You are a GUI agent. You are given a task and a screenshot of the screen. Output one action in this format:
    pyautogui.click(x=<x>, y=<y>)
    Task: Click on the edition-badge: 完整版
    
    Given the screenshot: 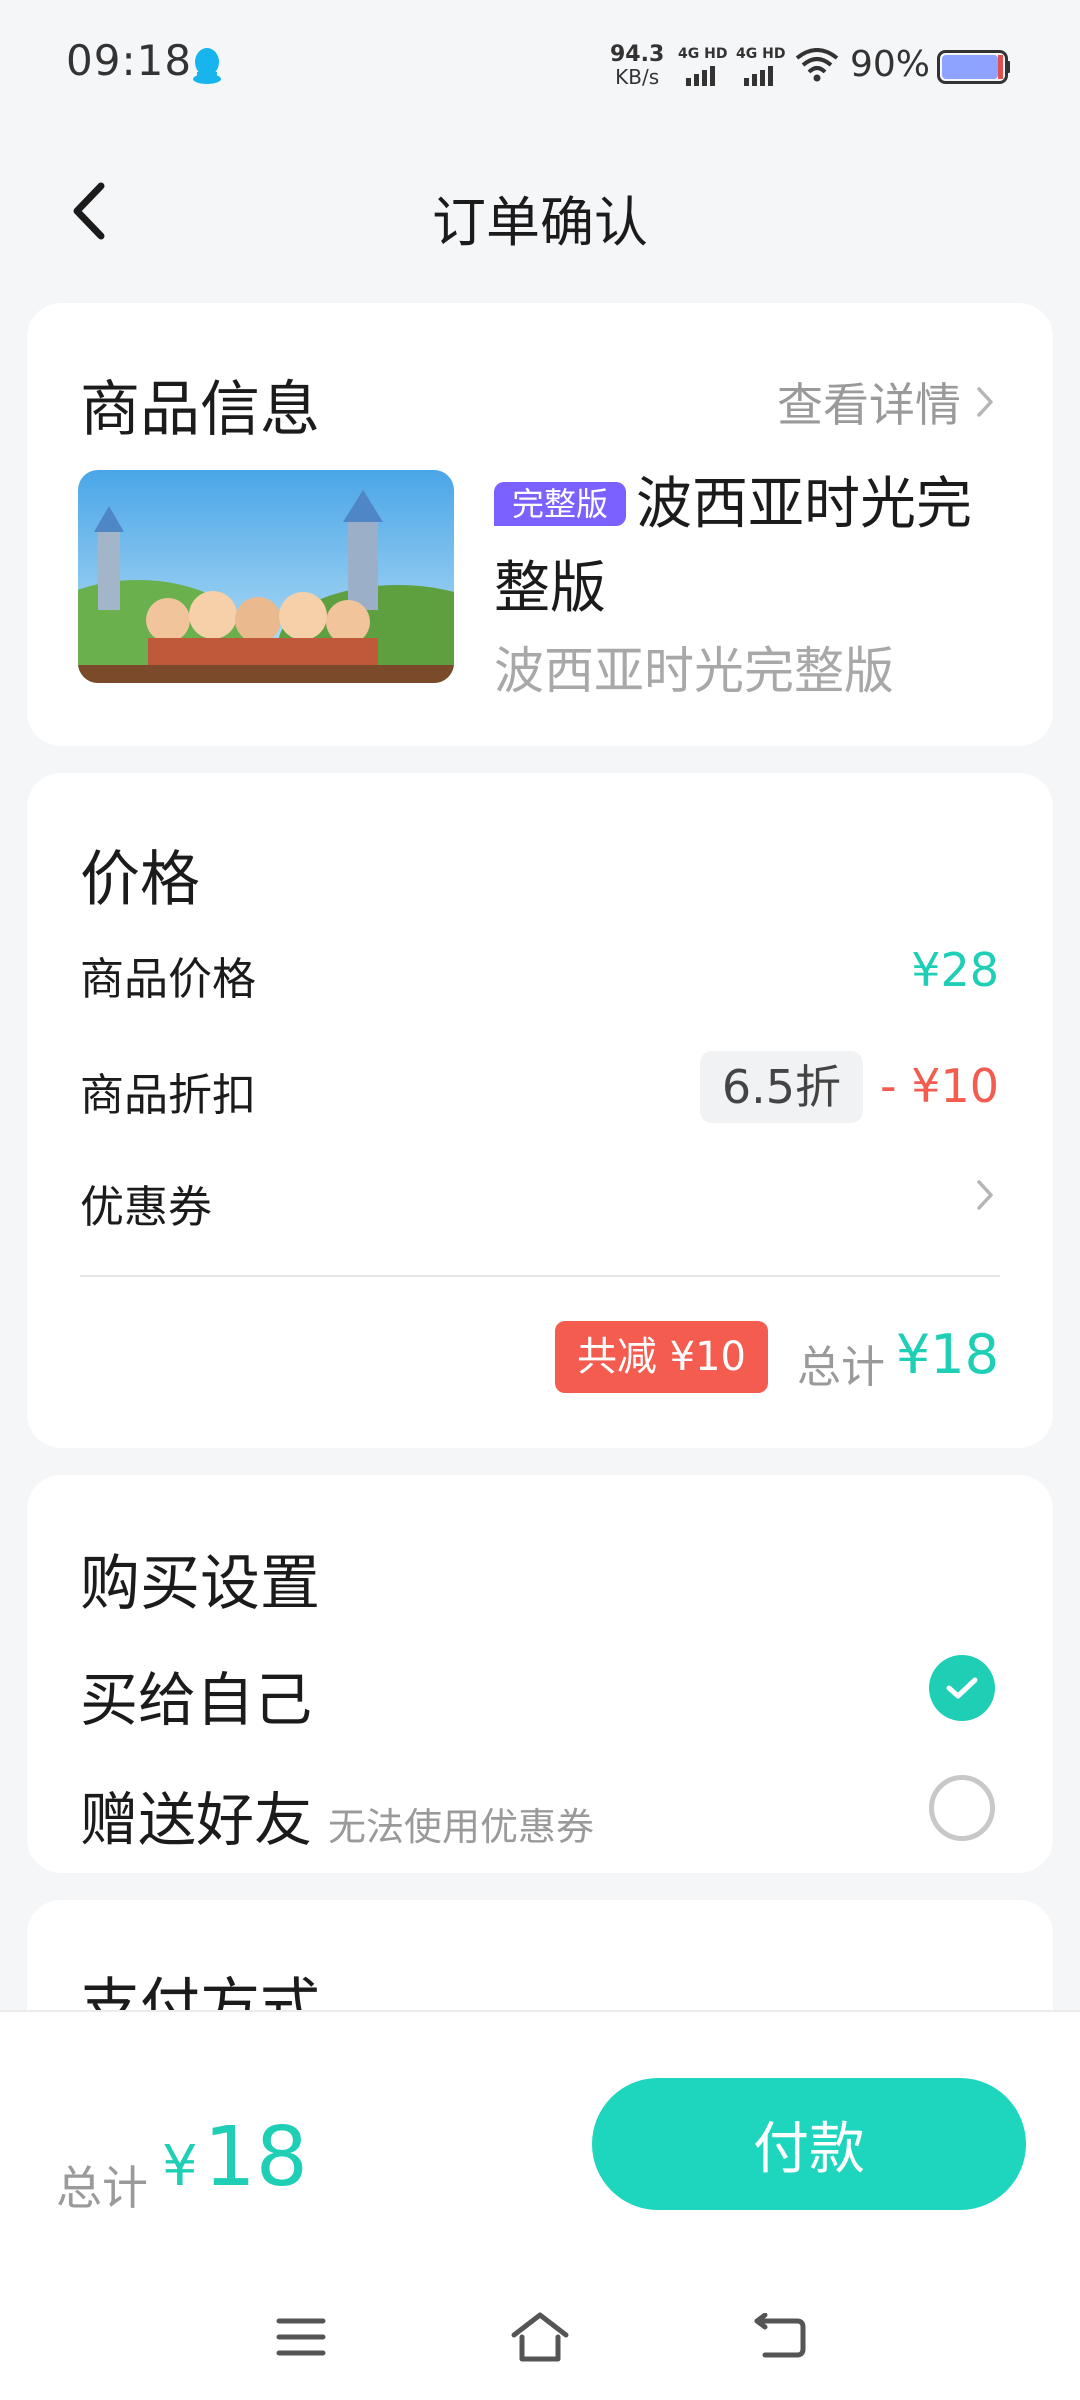 What is the action you would take?
    pyautogui.click(x=560, y=504)
    